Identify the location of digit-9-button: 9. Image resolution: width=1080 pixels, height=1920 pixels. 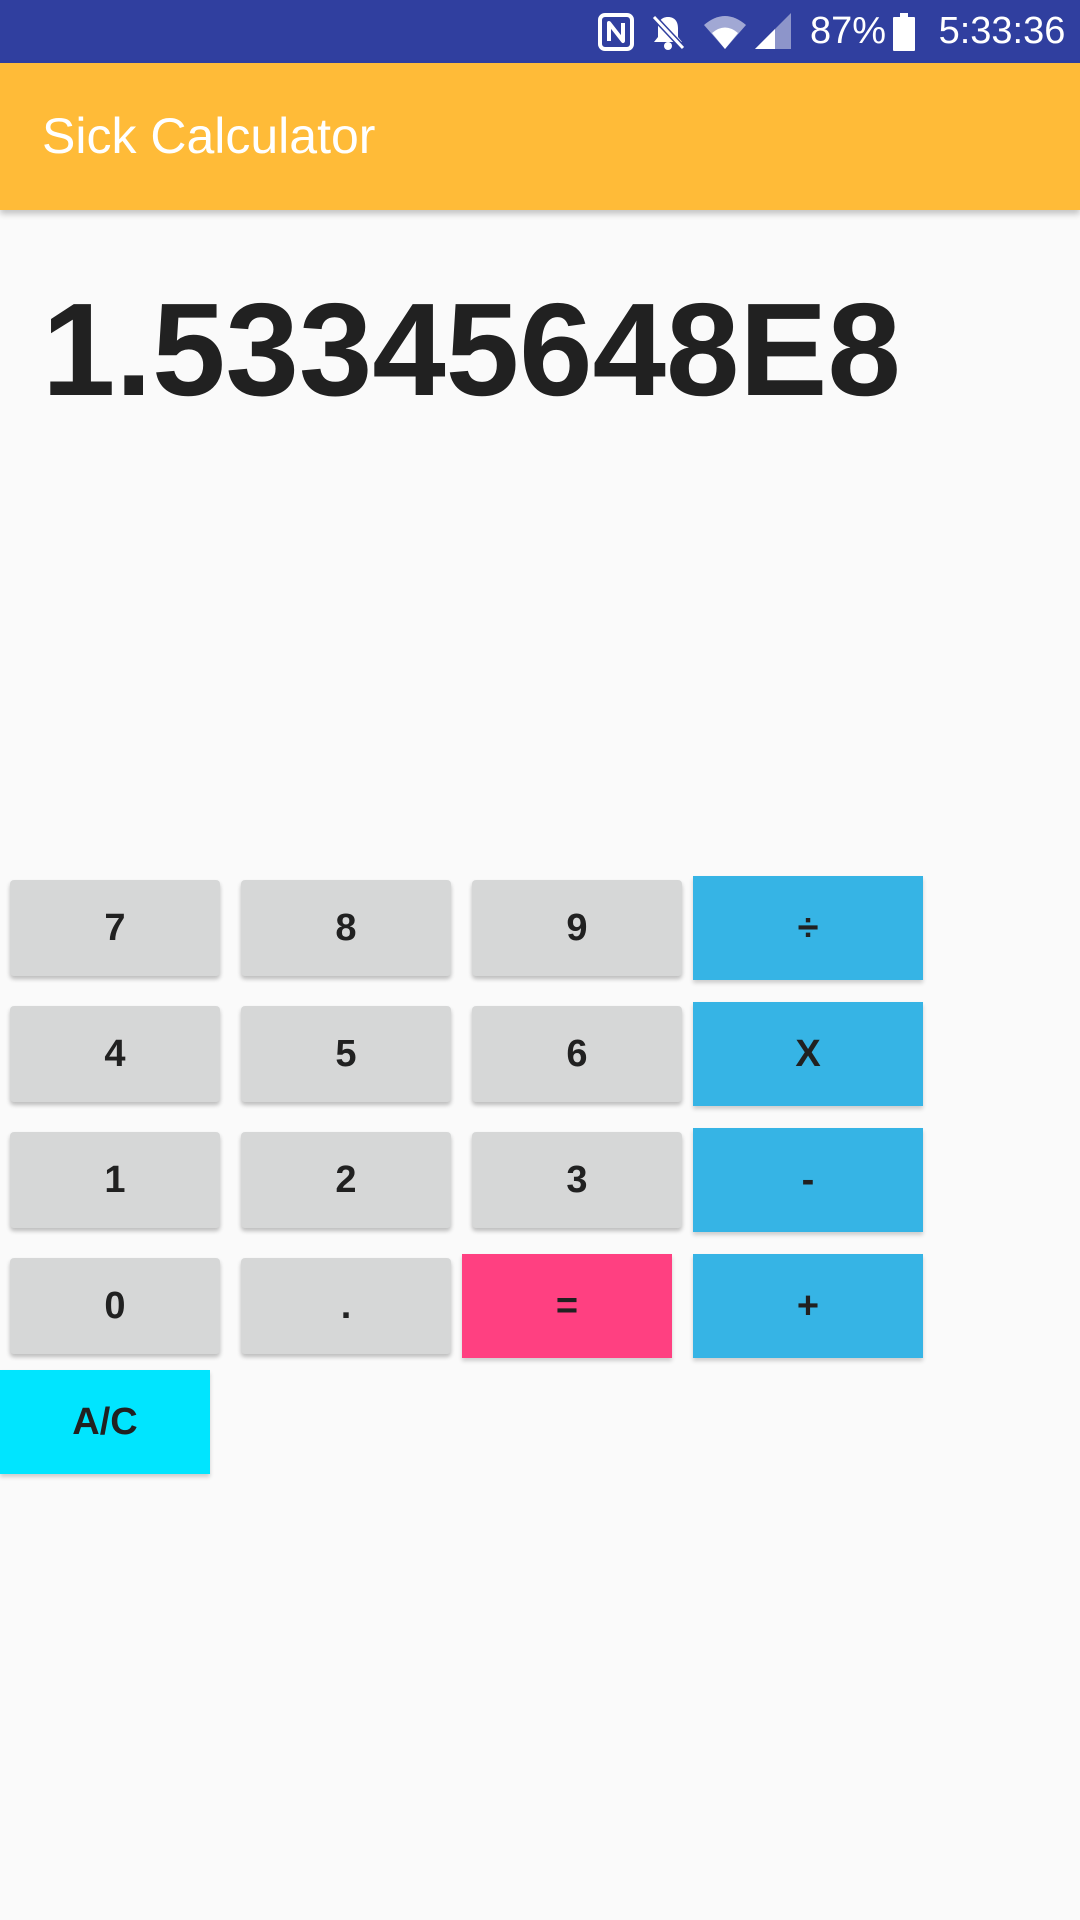
(577, 928).